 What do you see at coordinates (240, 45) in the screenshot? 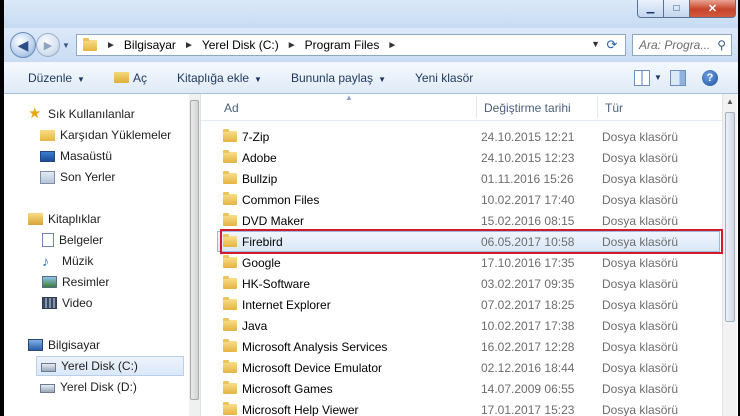
I see `breadcrumb-local-disk-c: Yerel Disk (C:)` at bounding box center [240, 45].